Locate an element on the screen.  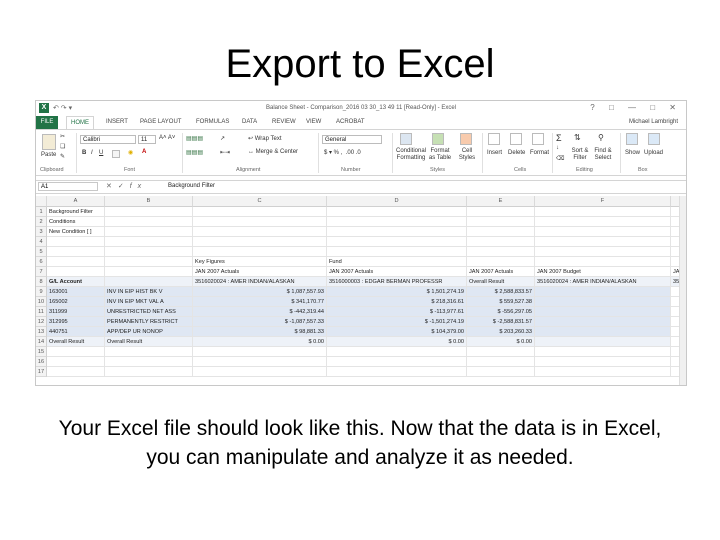
cell-f: 3516020024 : AMER INDIAN/ALASKAN is located at coordinates (603, 282).